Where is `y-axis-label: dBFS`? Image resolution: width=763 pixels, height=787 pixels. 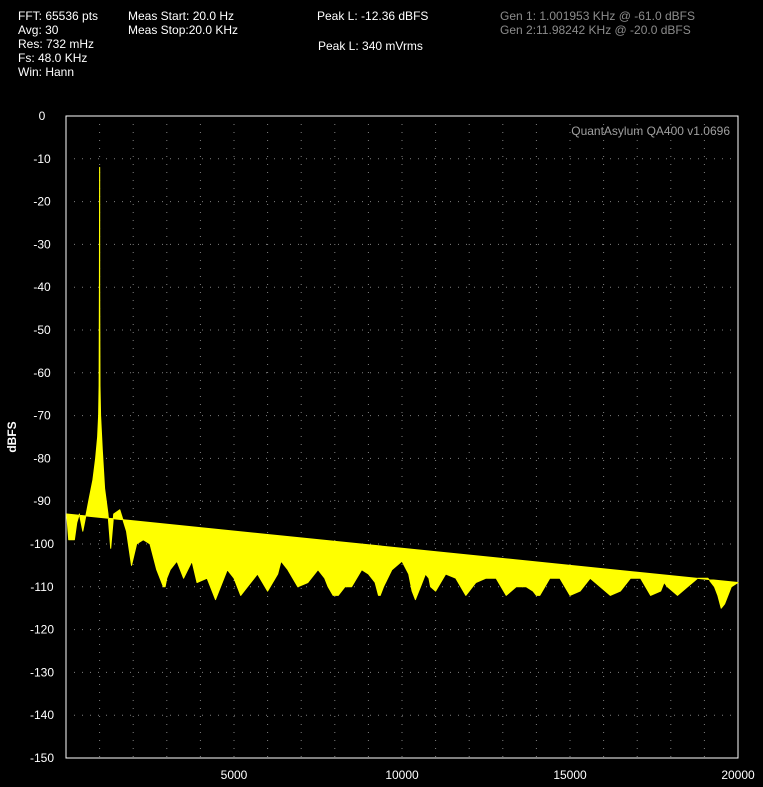 y-axis-label: dBFS is located at coordinates (12, 436).